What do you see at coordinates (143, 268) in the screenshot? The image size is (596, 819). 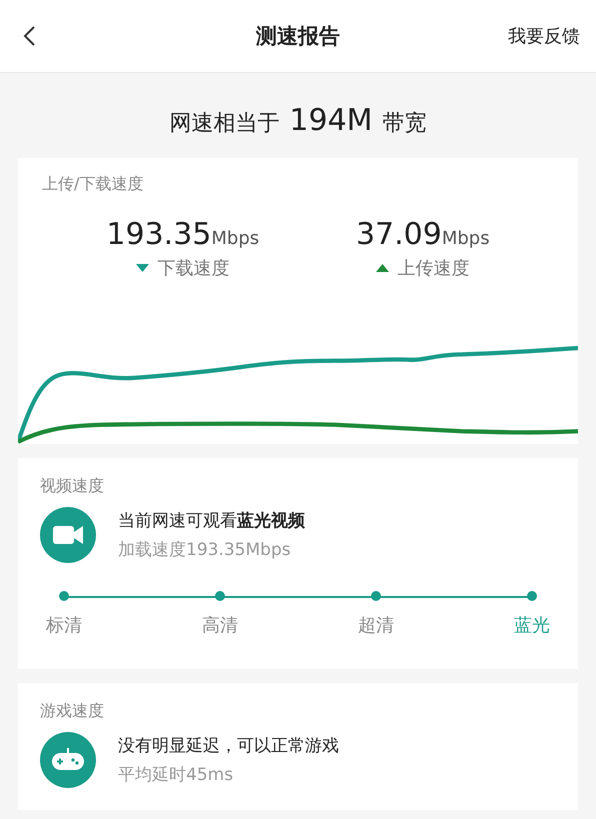 I see `down-triangle-icon` at bounding box center [143, 268].